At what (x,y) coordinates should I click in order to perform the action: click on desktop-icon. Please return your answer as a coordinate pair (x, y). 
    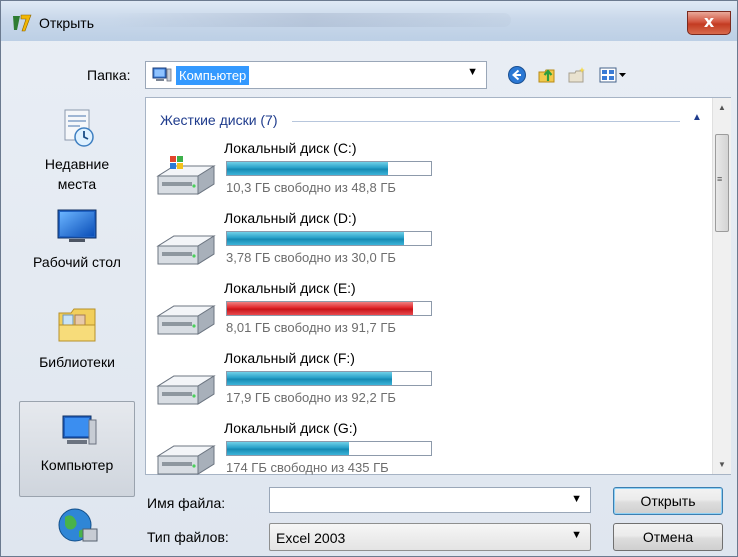
    Looking at the image, I should click on (77, 225).